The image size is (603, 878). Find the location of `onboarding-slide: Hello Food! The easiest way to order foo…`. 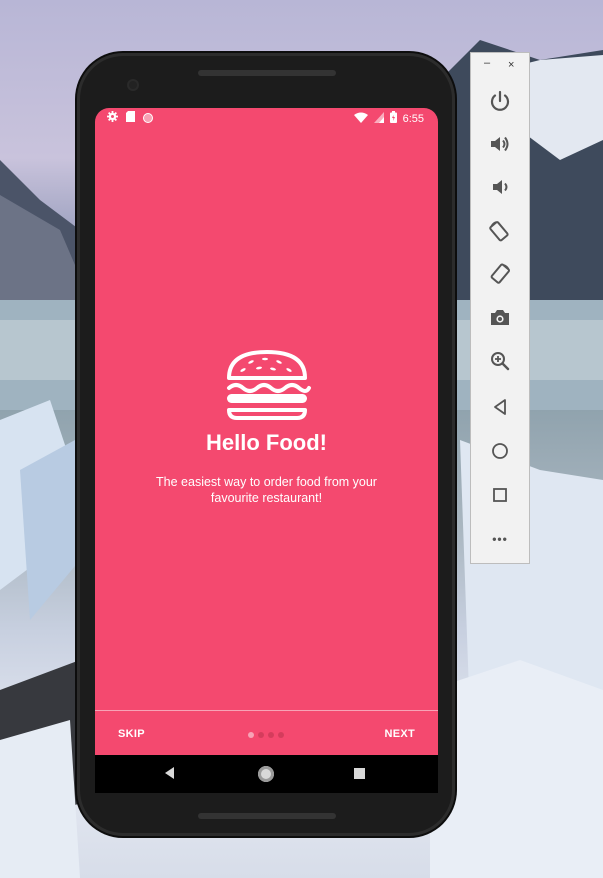

onboarding-slide: Hello Food! The easiest way to order foo… is located at coordinates (266, 427).